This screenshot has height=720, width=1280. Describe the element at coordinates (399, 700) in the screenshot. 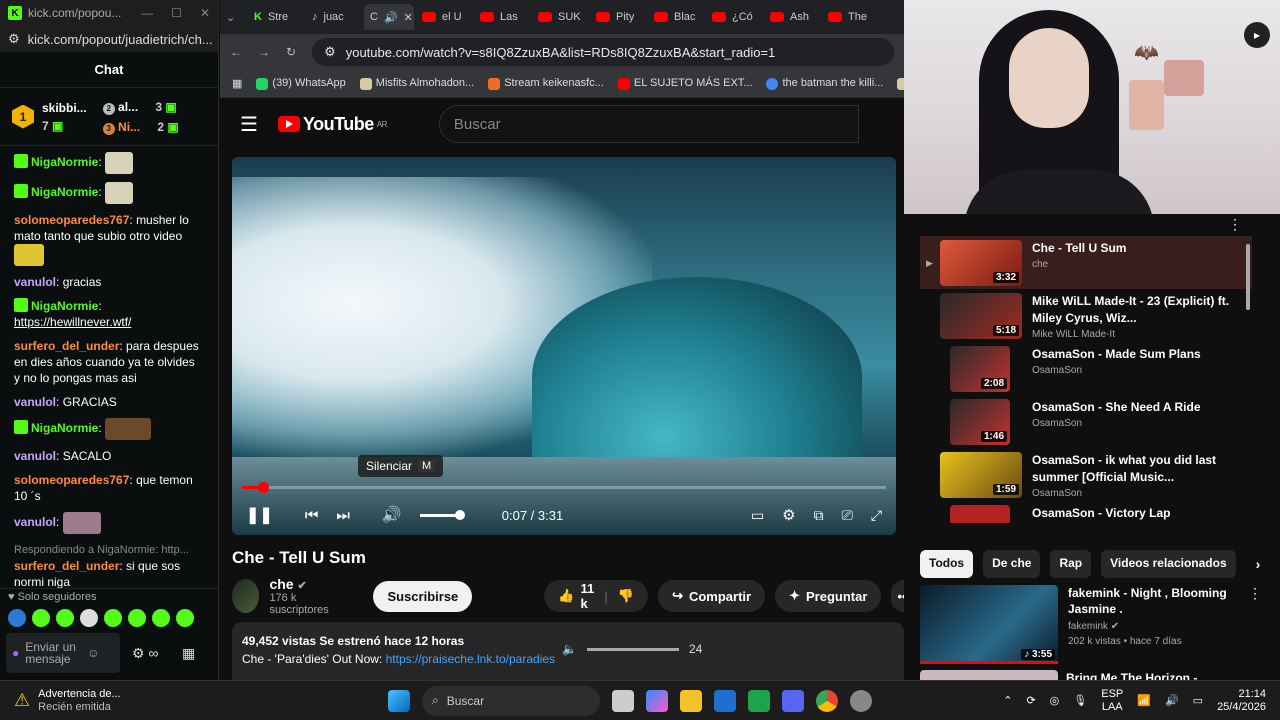

I see `windows-start-icon` at that location.